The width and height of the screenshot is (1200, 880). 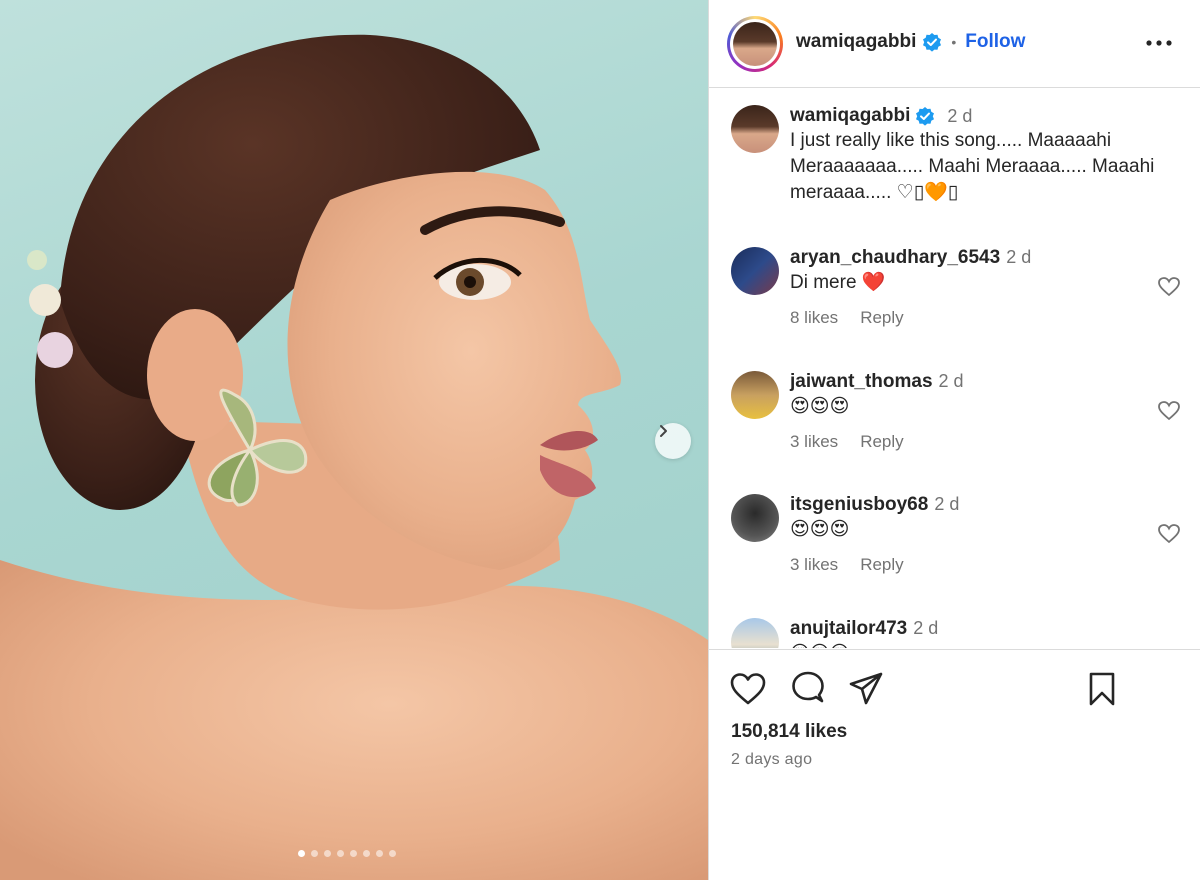 I want to click on more-horizontal-icon, so click(x=1159, y=43).